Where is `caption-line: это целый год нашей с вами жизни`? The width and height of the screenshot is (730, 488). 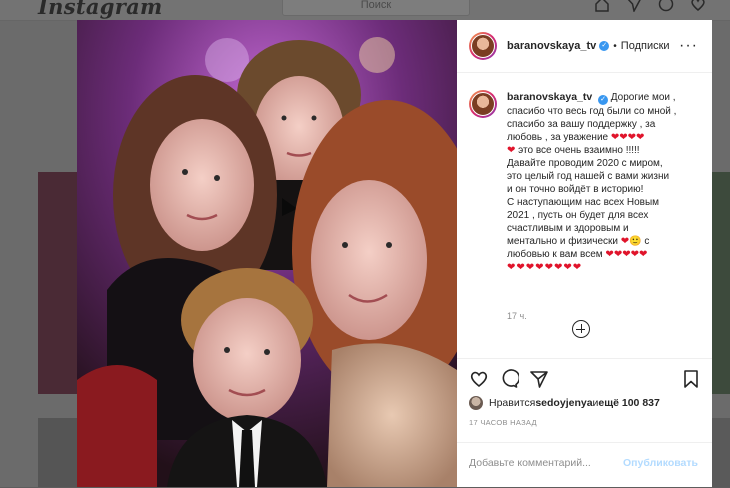
caption-line: это целый год нашей с вами жизни is located at coordinates (588, 176).